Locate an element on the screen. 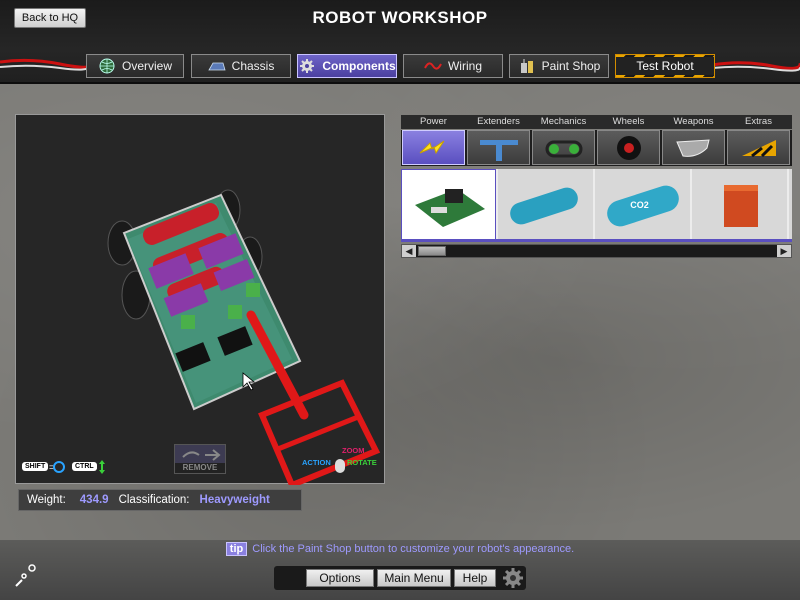 Image resolution: width=800 pixels, height=600 pixels. category-button-power is located at coordinates (433, 147).